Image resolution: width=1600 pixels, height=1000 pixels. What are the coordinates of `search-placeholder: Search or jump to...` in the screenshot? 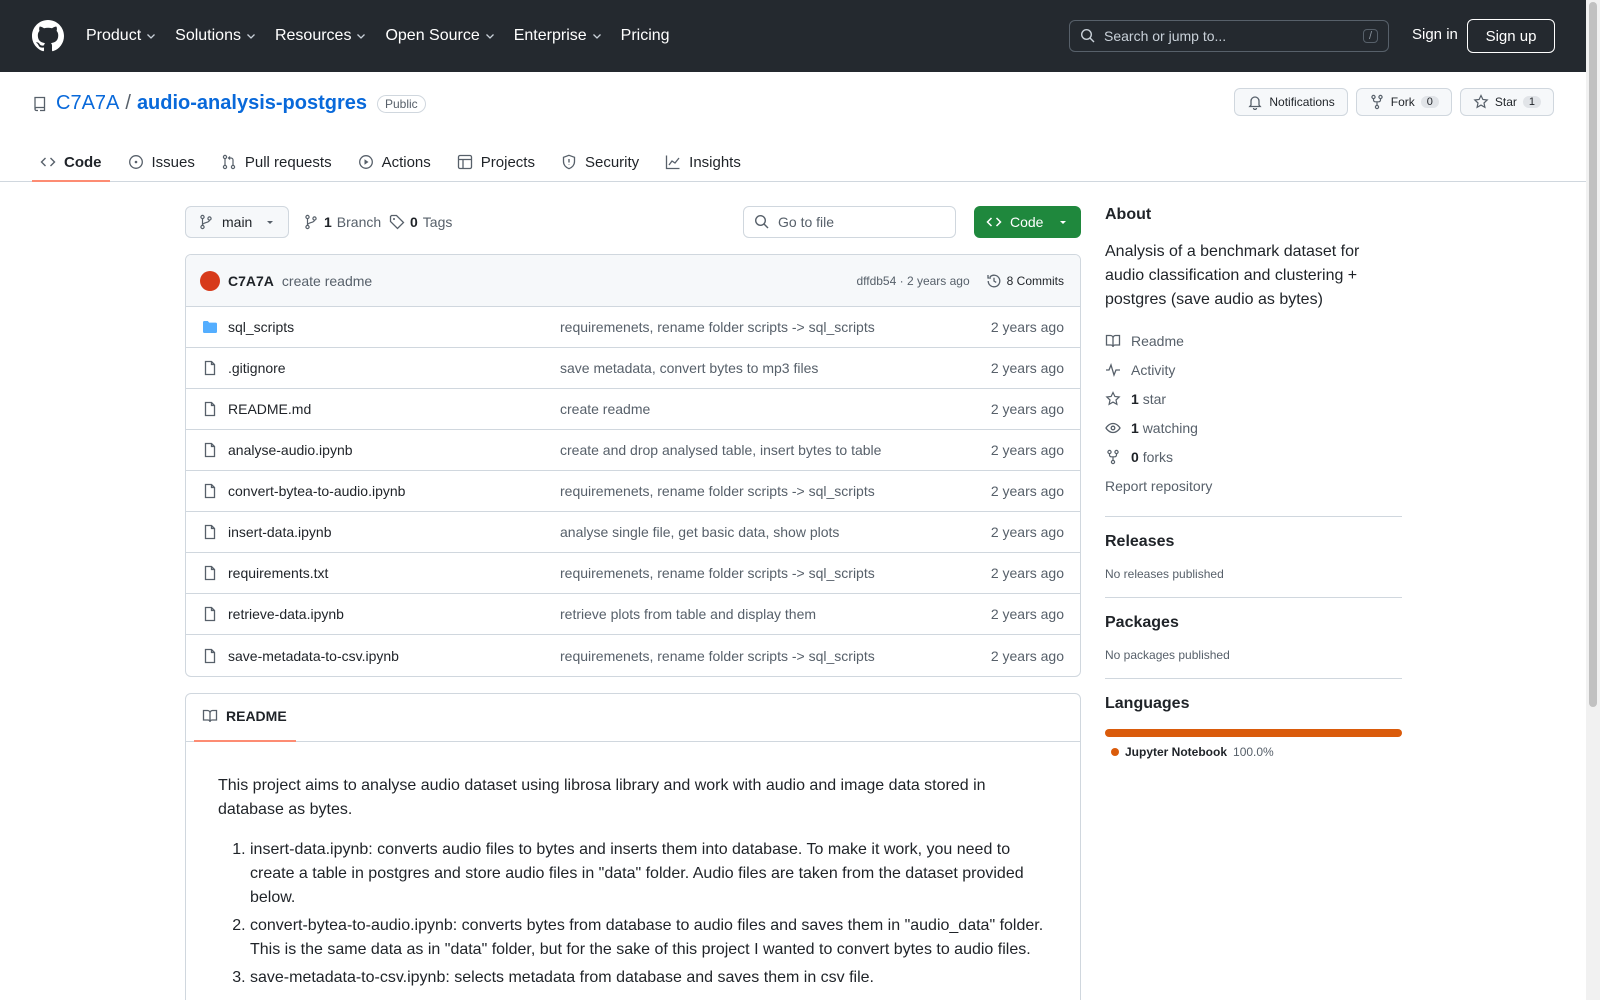 It's located at (1165, 36).